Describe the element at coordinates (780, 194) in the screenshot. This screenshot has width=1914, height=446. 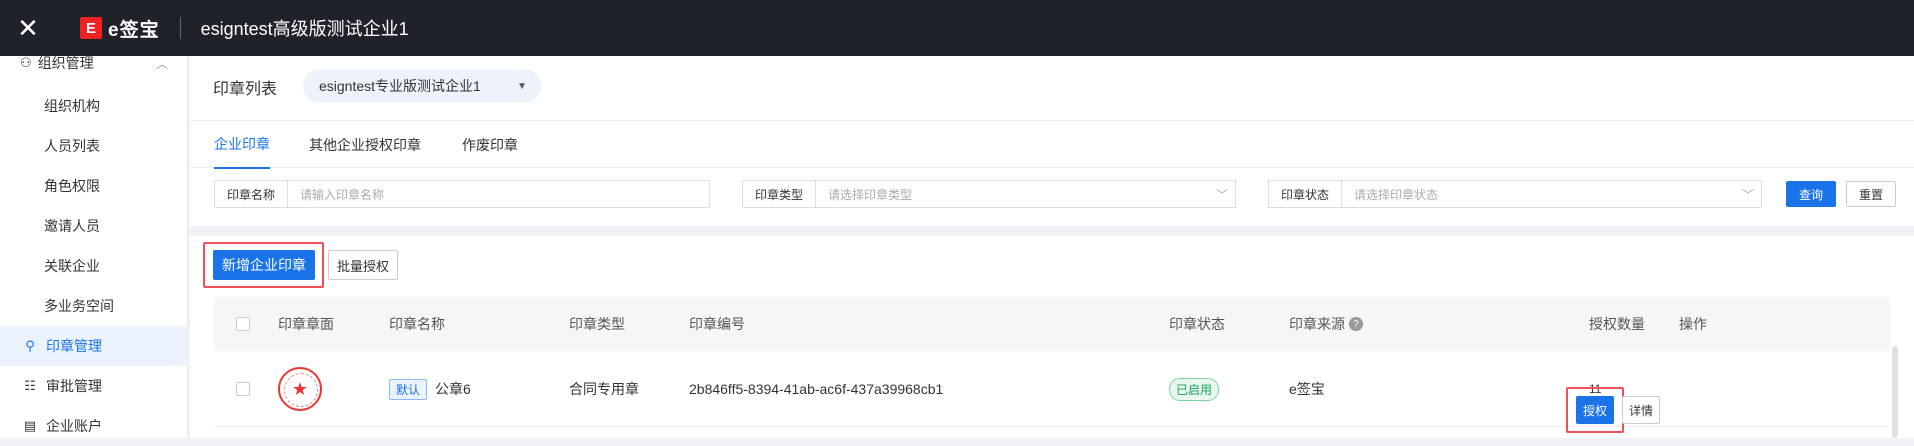
I see `seal-type-label: 印章类型` at that location.